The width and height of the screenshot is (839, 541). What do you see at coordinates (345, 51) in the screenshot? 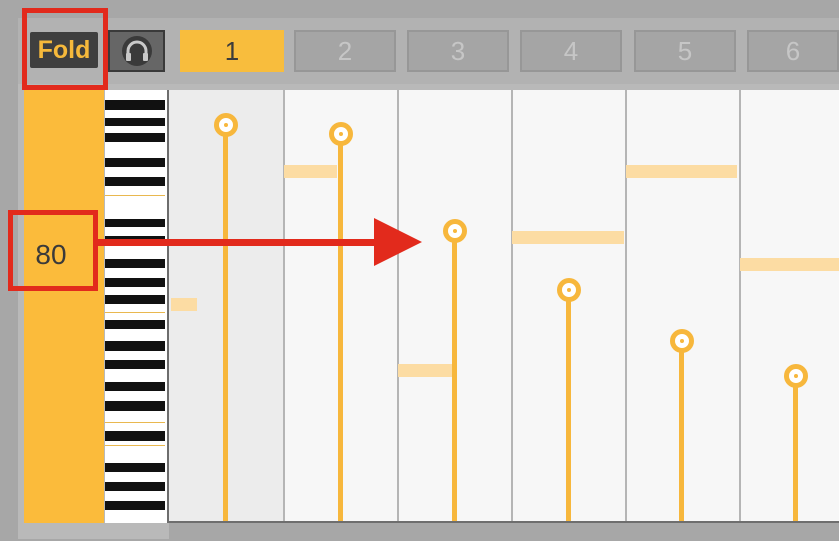
I see `step-tab-2: 2` at bounding box center [345, 51].